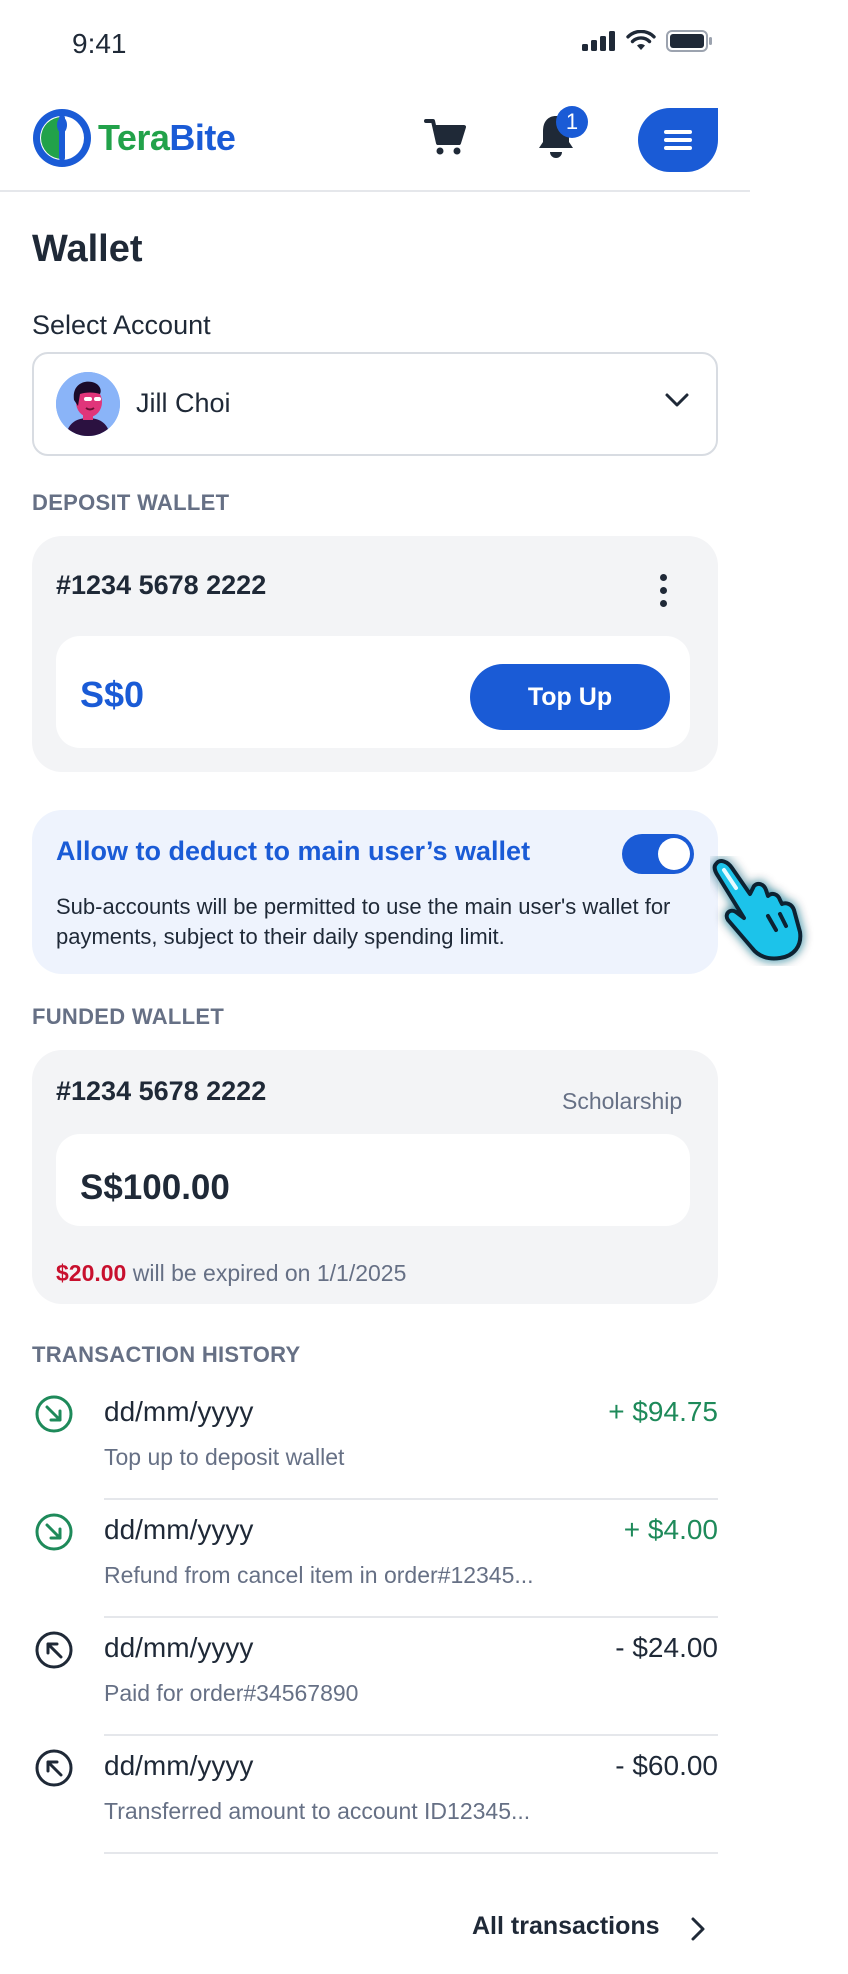 This screenshot has width=848, height=1974. I want to click on hamburger-icon, so click(678, 140).